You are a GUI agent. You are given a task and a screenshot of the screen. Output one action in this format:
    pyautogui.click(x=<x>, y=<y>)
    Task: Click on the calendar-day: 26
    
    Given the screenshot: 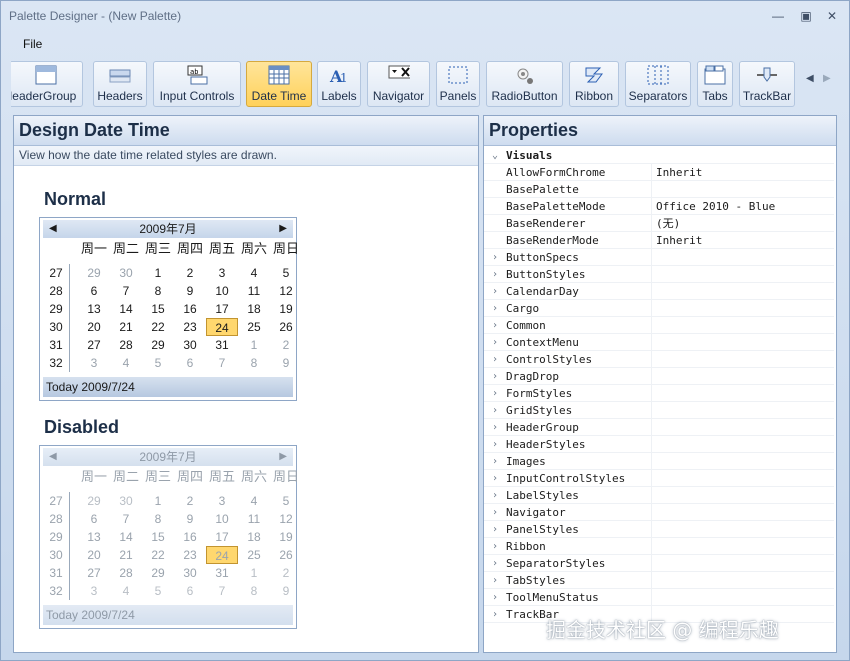 What is the action you would take?
    pyautogui.click(x=286, y=327)
    